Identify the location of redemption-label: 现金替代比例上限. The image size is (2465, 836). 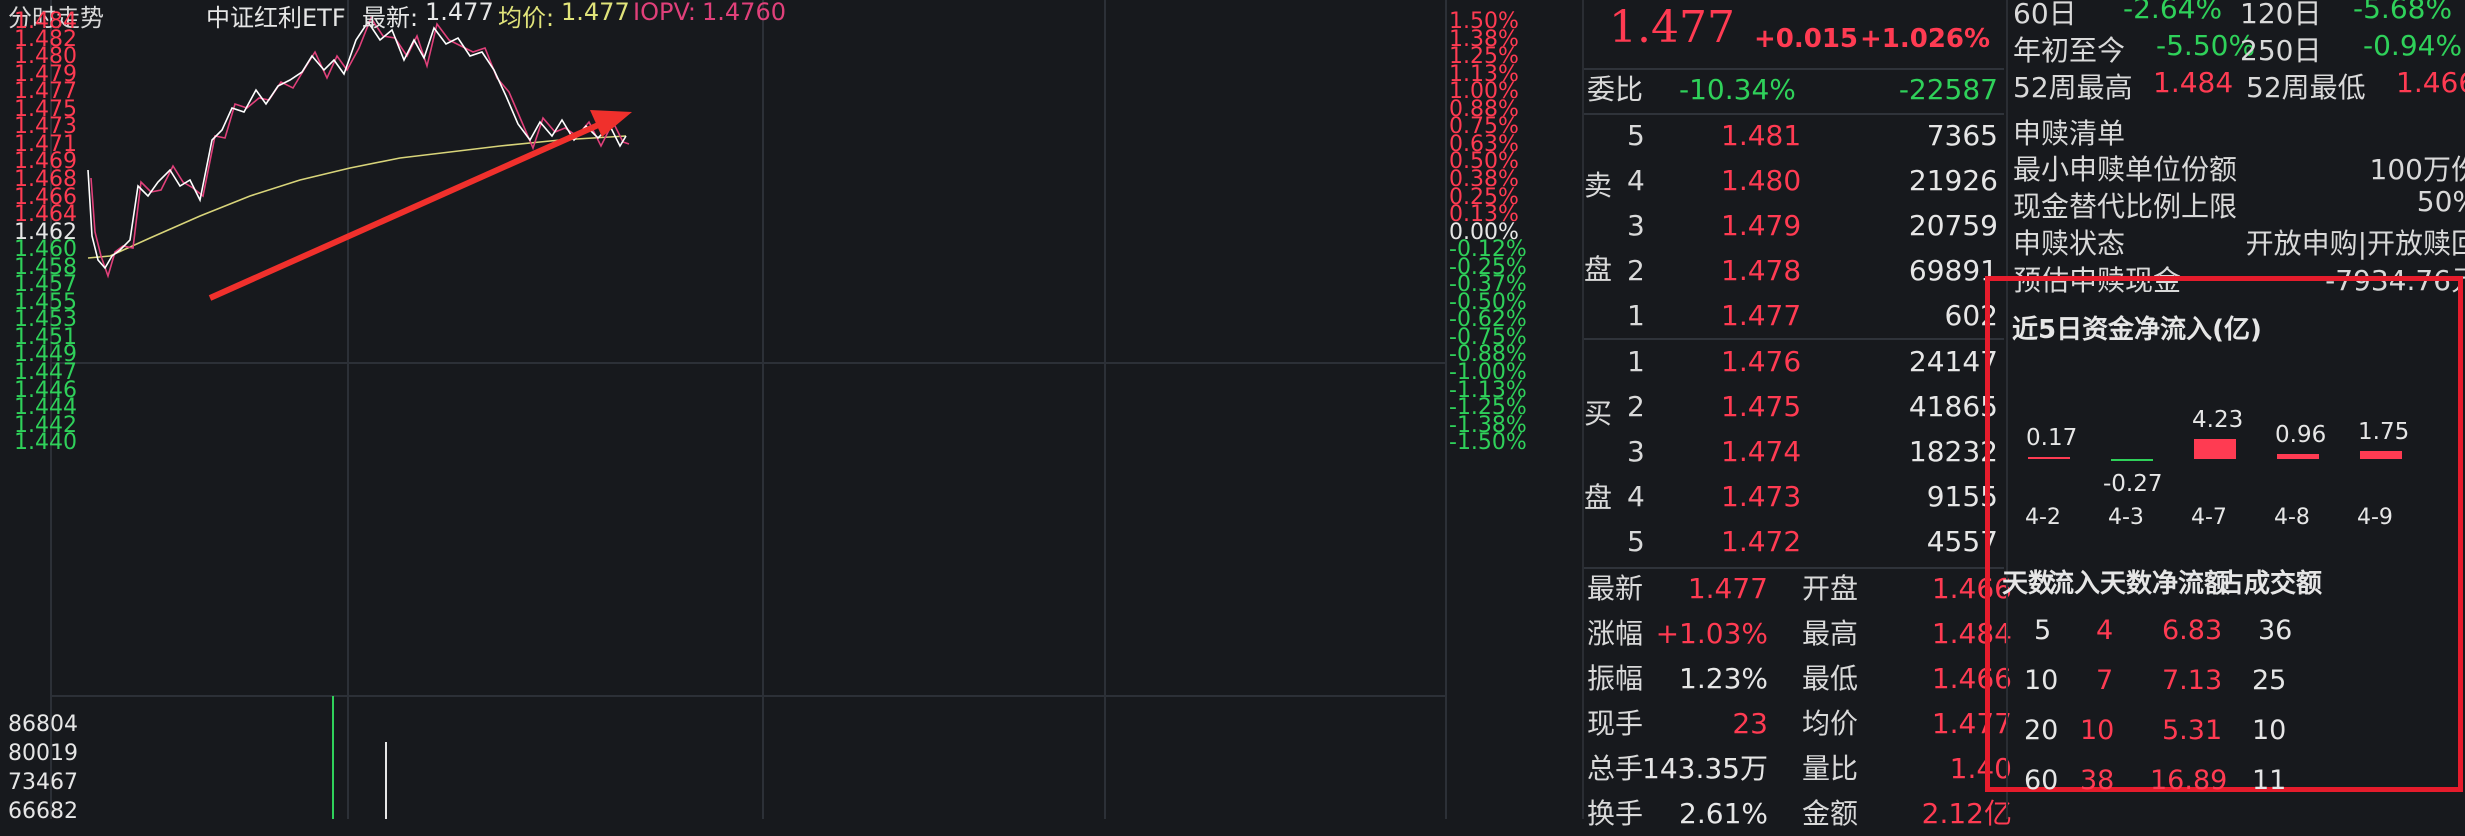
(2125, 206).